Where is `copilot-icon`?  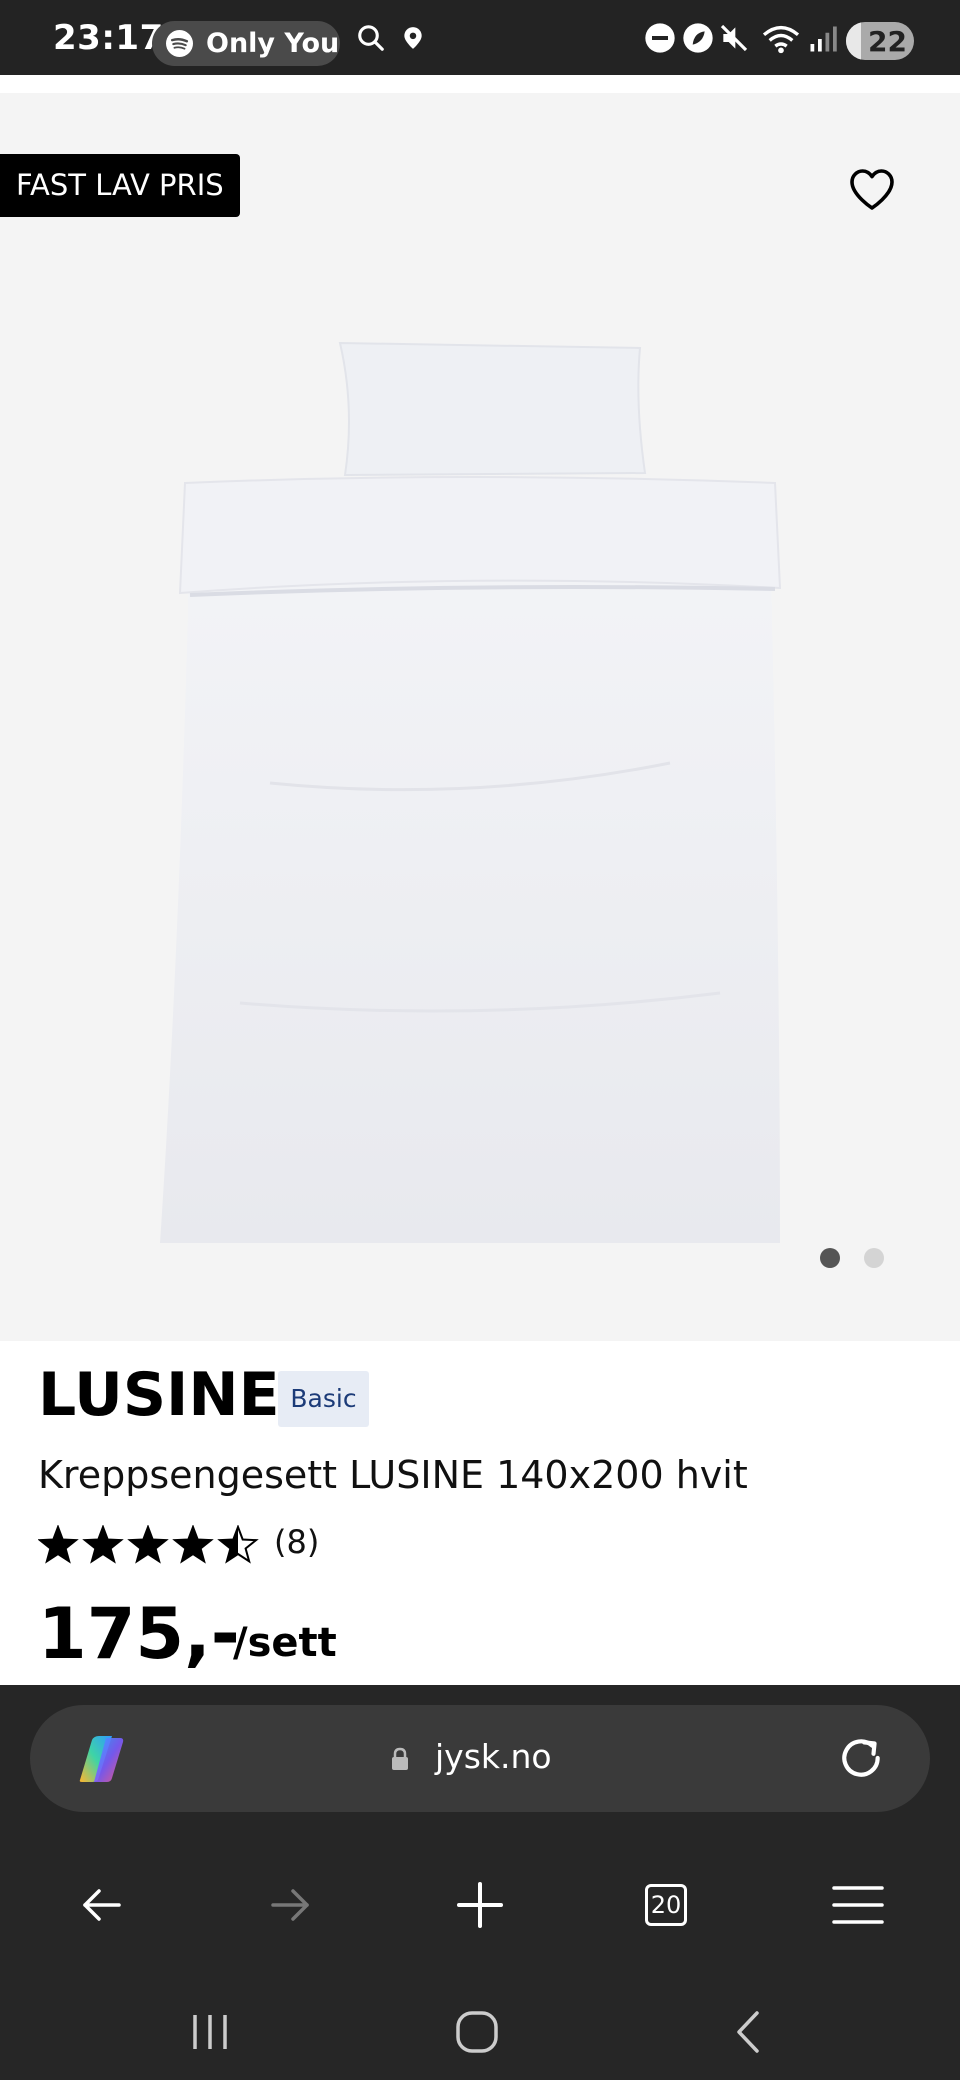 copilot-icon is located at coordinates (102, 1759).